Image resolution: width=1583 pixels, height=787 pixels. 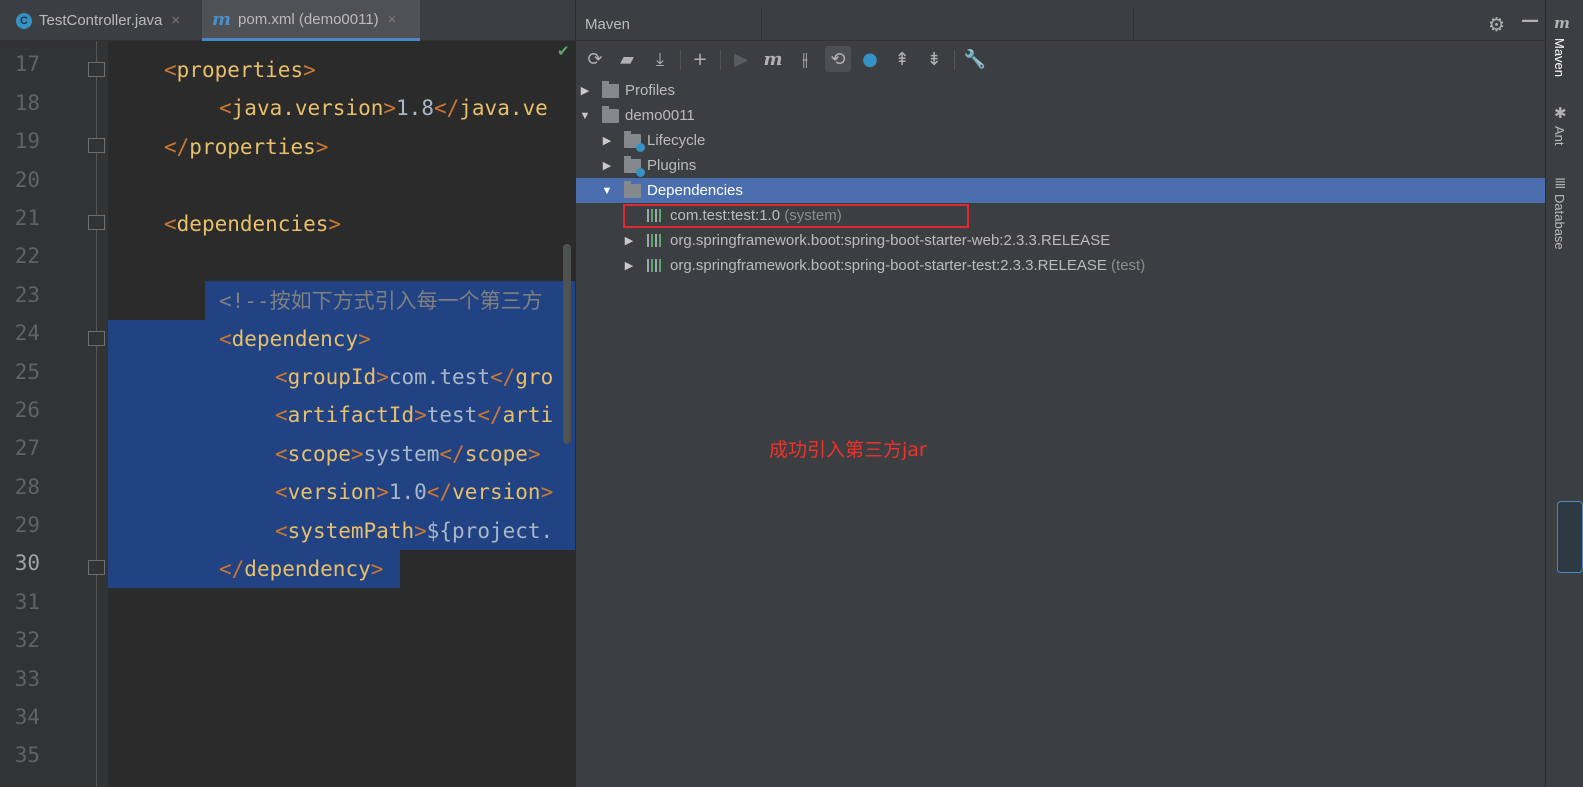 I want to click on memory-indicator, so click(x=1570, y=537).